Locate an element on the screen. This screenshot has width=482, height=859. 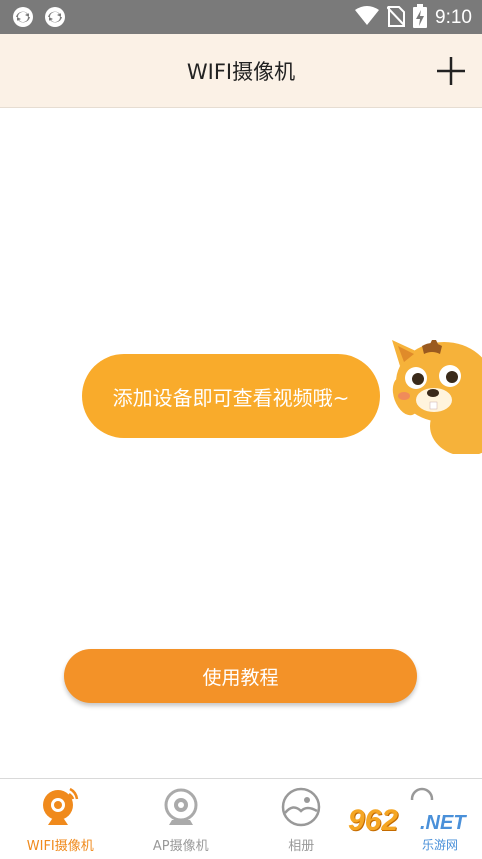
nav-label: 相册 is located at coordinates (301, 844).